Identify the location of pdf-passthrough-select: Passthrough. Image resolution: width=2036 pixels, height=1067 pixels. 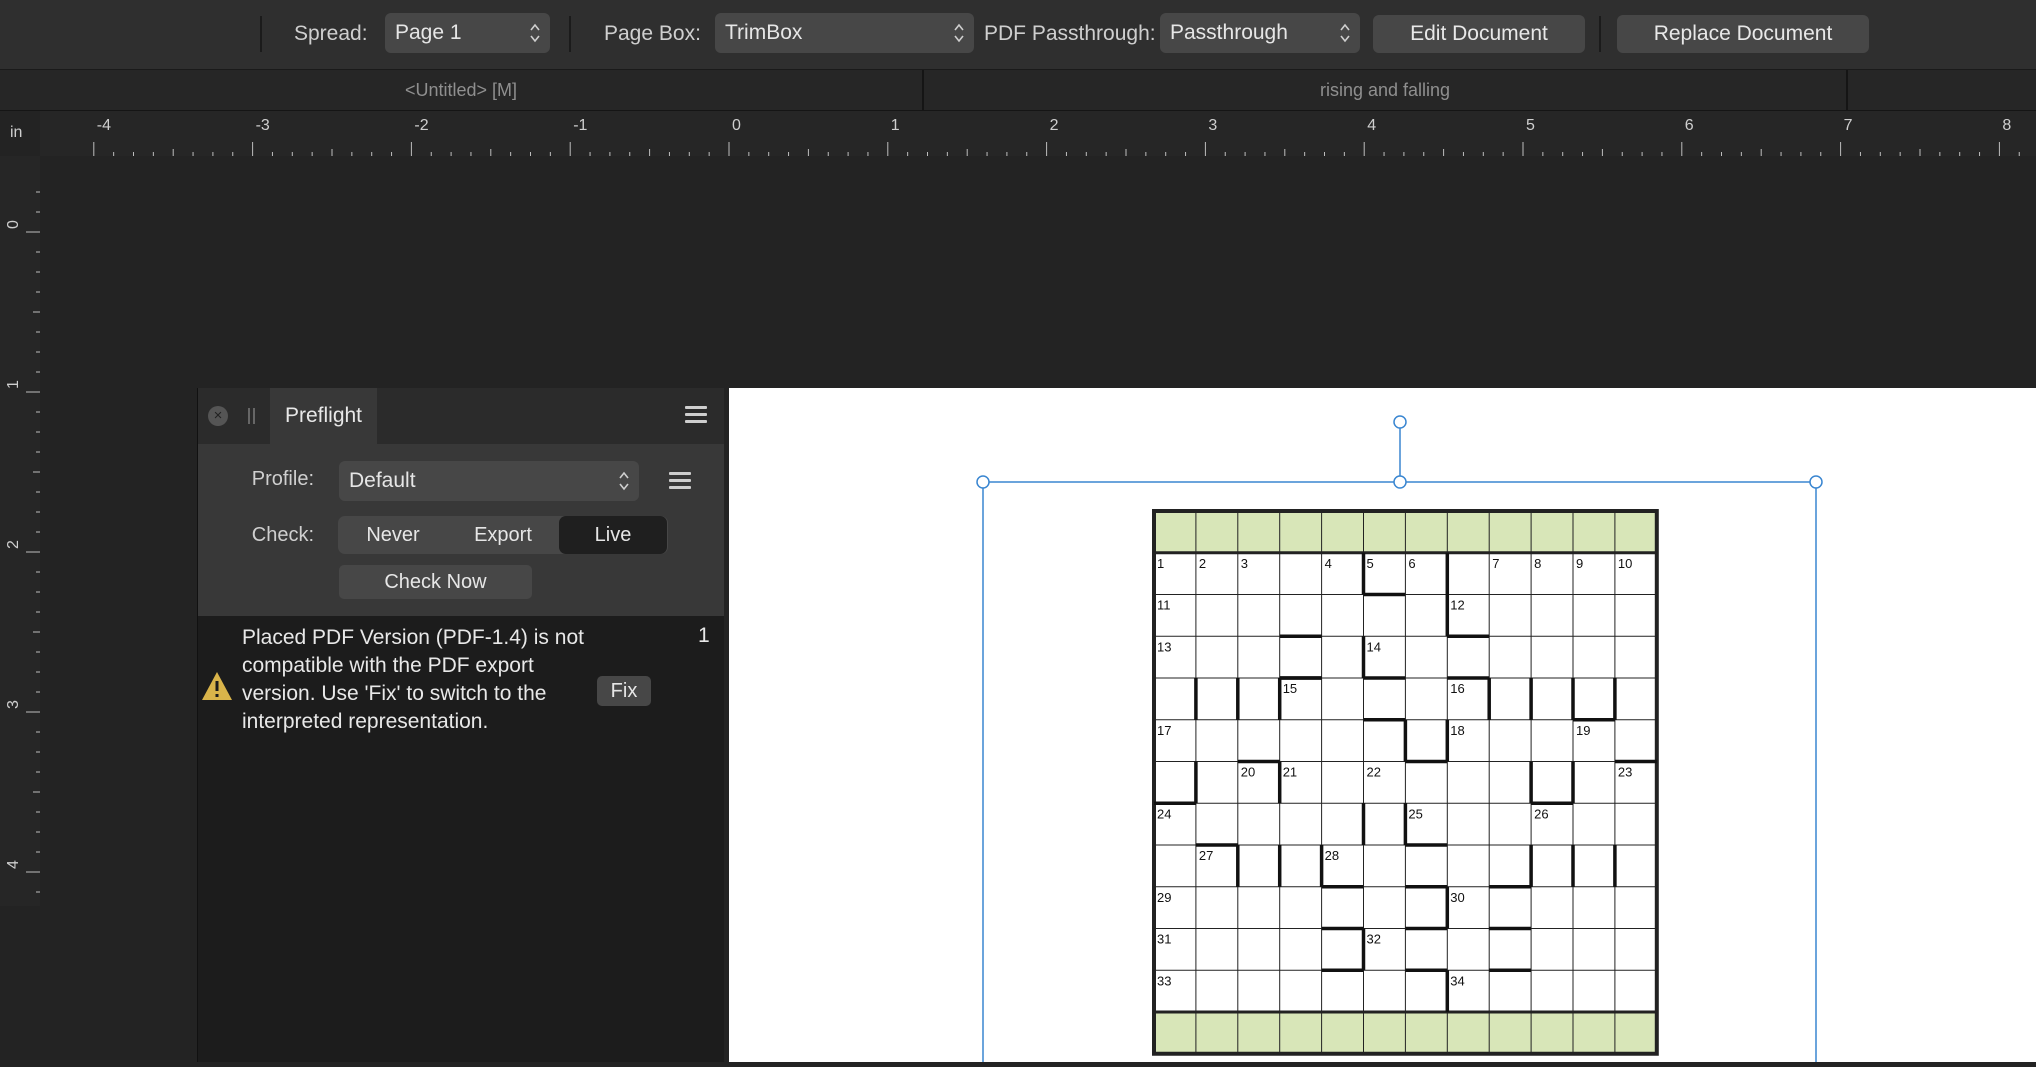
(1260, 33).